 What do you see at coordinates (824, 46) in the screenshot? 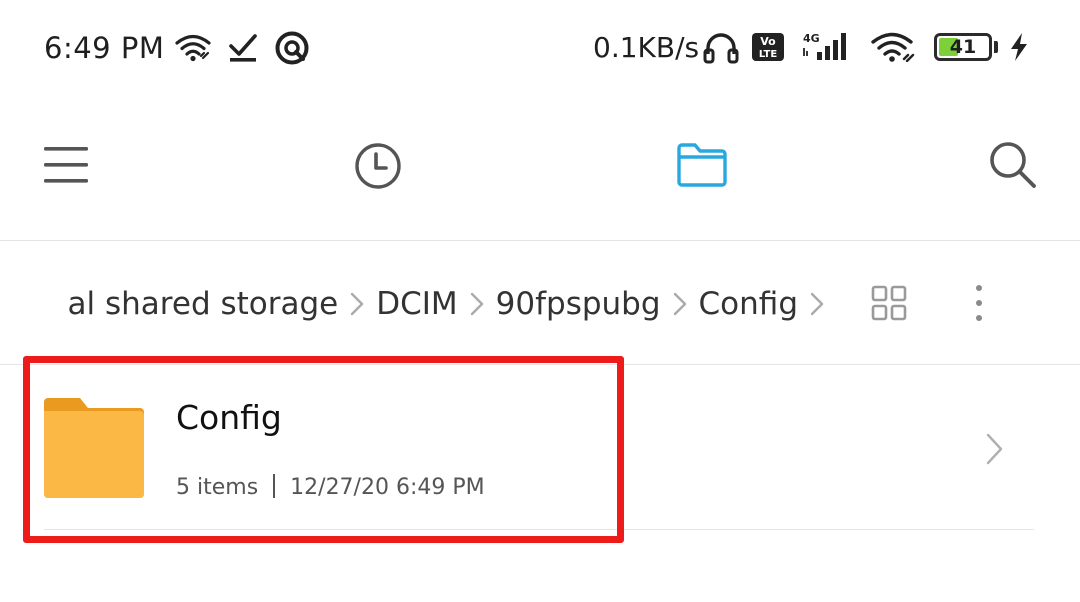
I see `signal-4g-icon: 4G` at bounding box center [824, 46].